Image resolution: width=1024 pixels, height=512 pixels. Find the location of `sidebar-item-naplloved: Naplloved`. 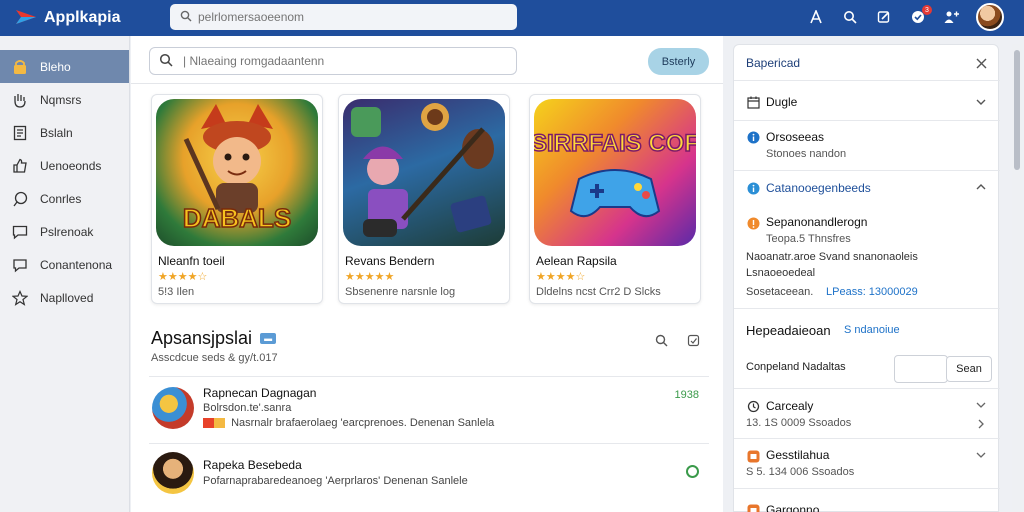

sidebar-item-naplloved: Naplloved is located at coordinates (64, 297).